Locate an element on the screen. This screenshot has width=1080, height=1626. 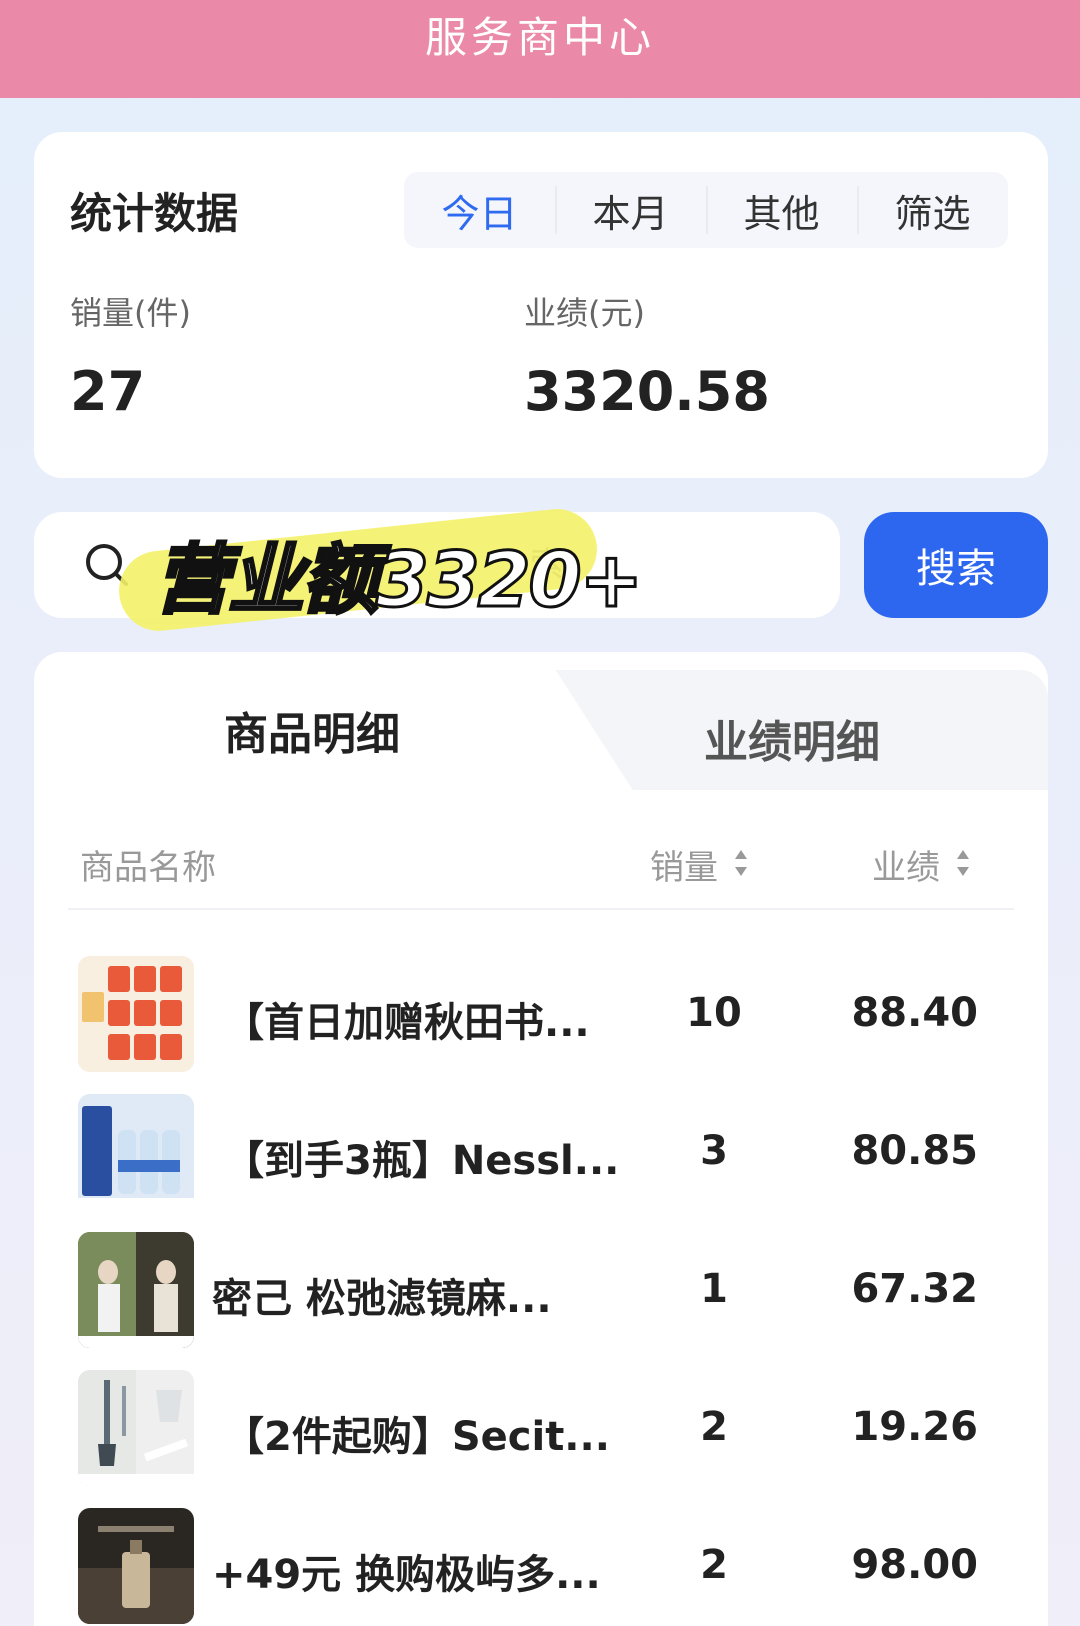
sort-amount-icon is located at coordinates (963, 863).